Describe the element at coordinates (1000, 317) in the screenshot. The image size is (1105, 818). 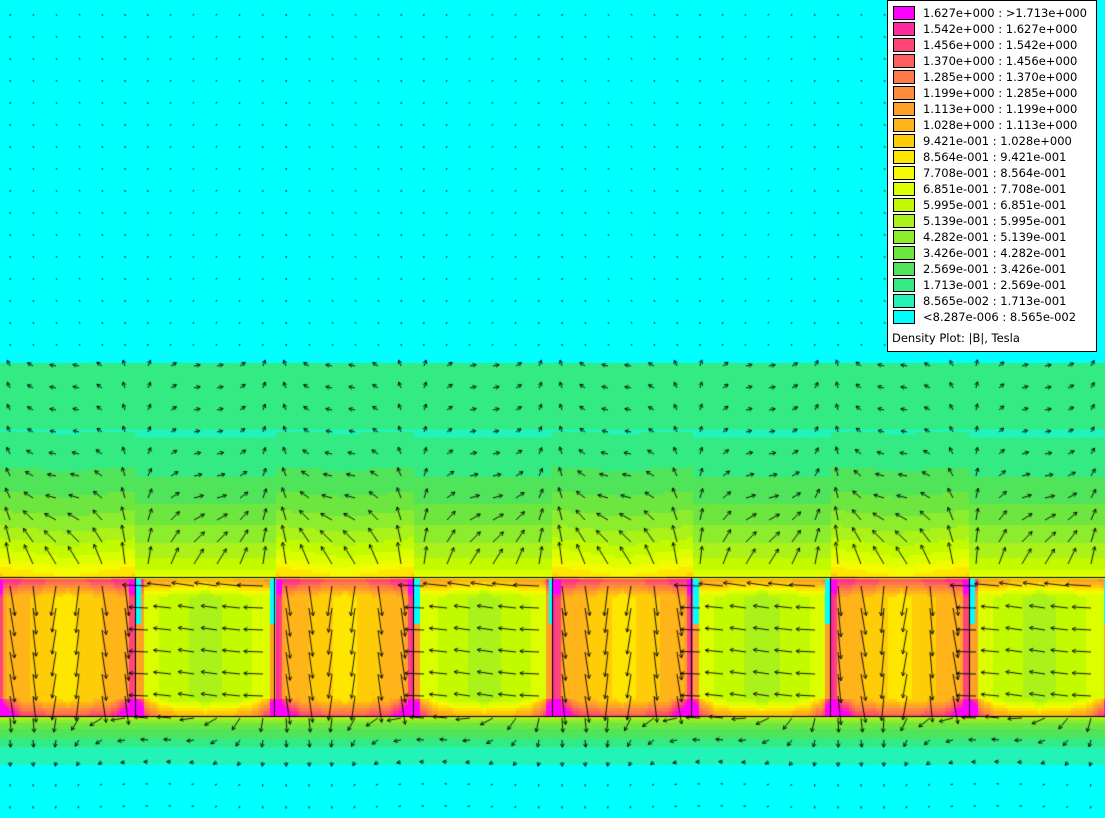
I see `legend-label: <8.287e-006 : 8.565e-002` at that location.